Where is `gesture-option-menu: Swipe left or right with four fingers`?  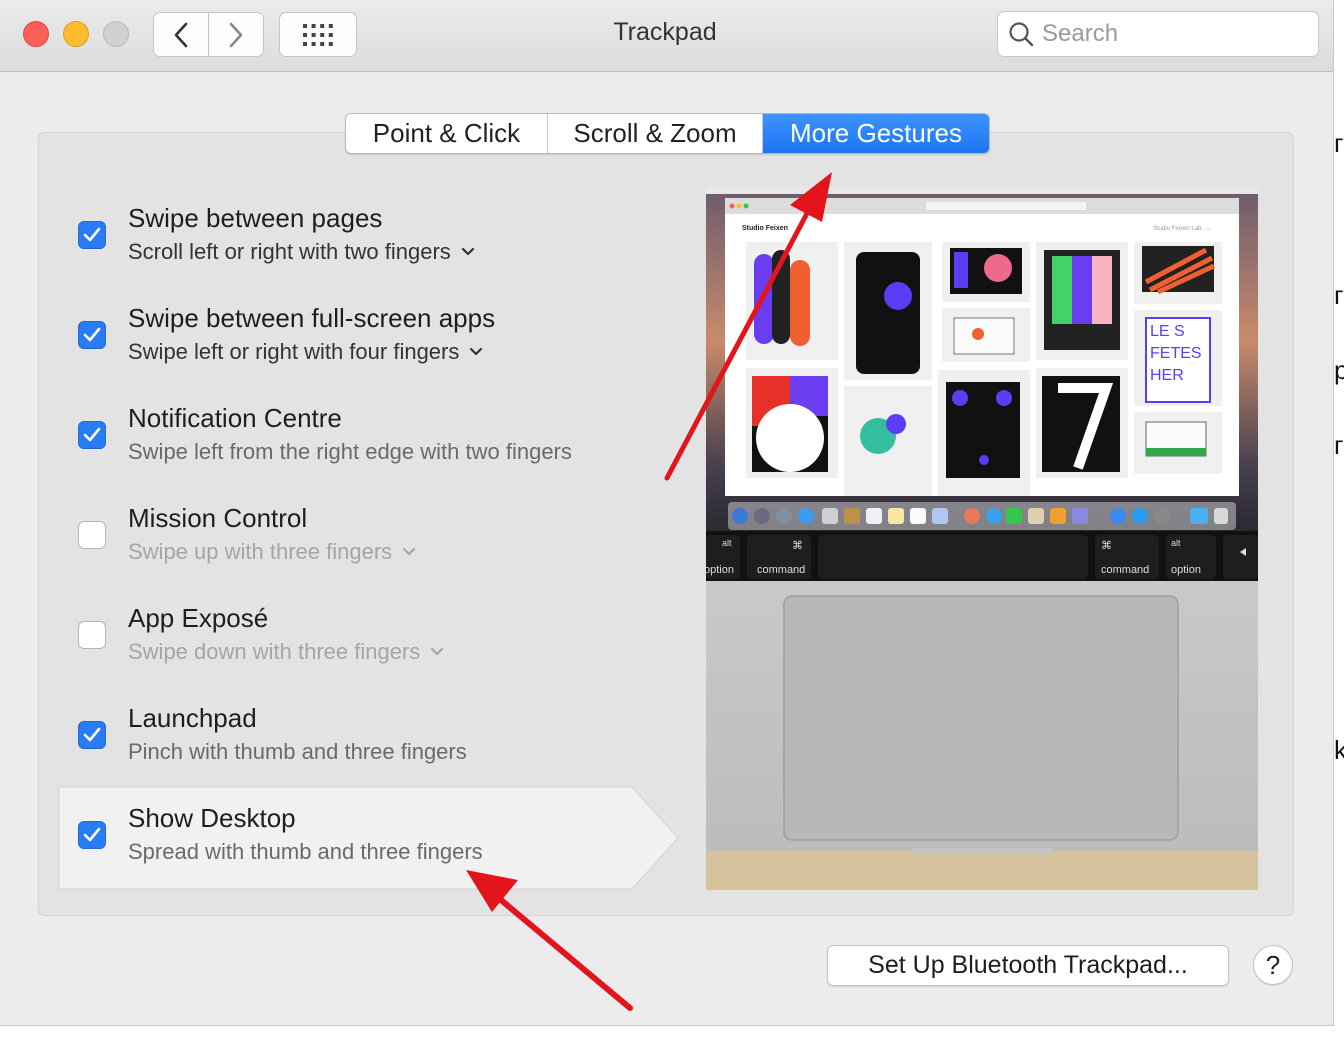
gesture-option-menu: Swipe left or right with four fingers is located at coordinates (305, 352).